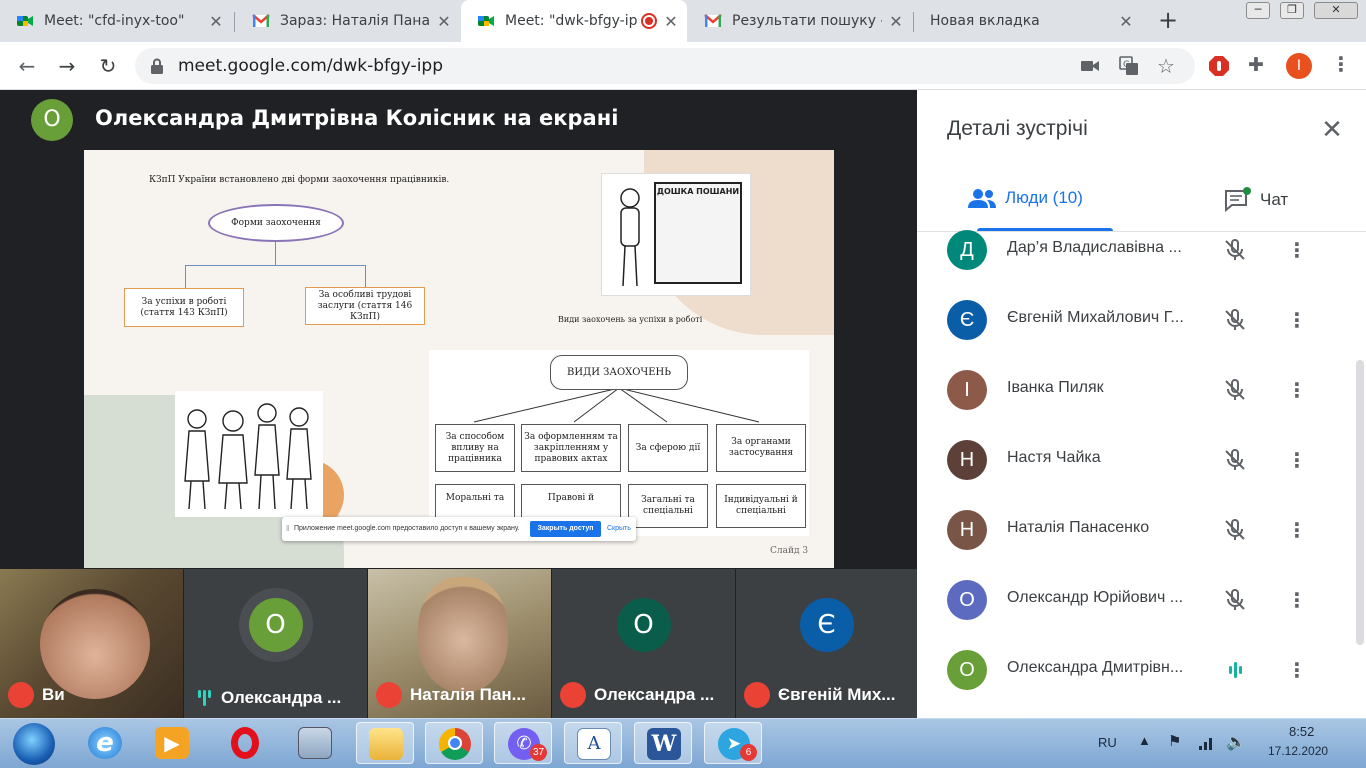 Image resolution: width=1366 pixels, height=768 pixels. Describe the element at coordinates (1298, 751) in the screenshot. I see `clock-date: 17.12.2020` at that location.